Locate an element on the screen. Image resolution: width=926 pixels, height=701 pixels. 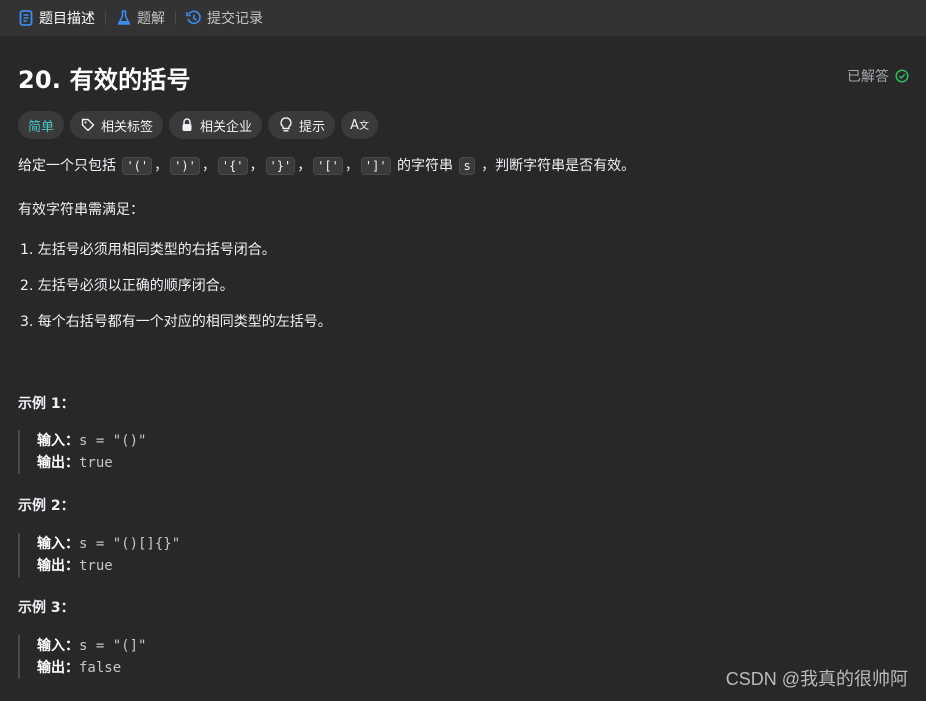
related-tags-button: 相关标签 is located at coordinates (117, 125).